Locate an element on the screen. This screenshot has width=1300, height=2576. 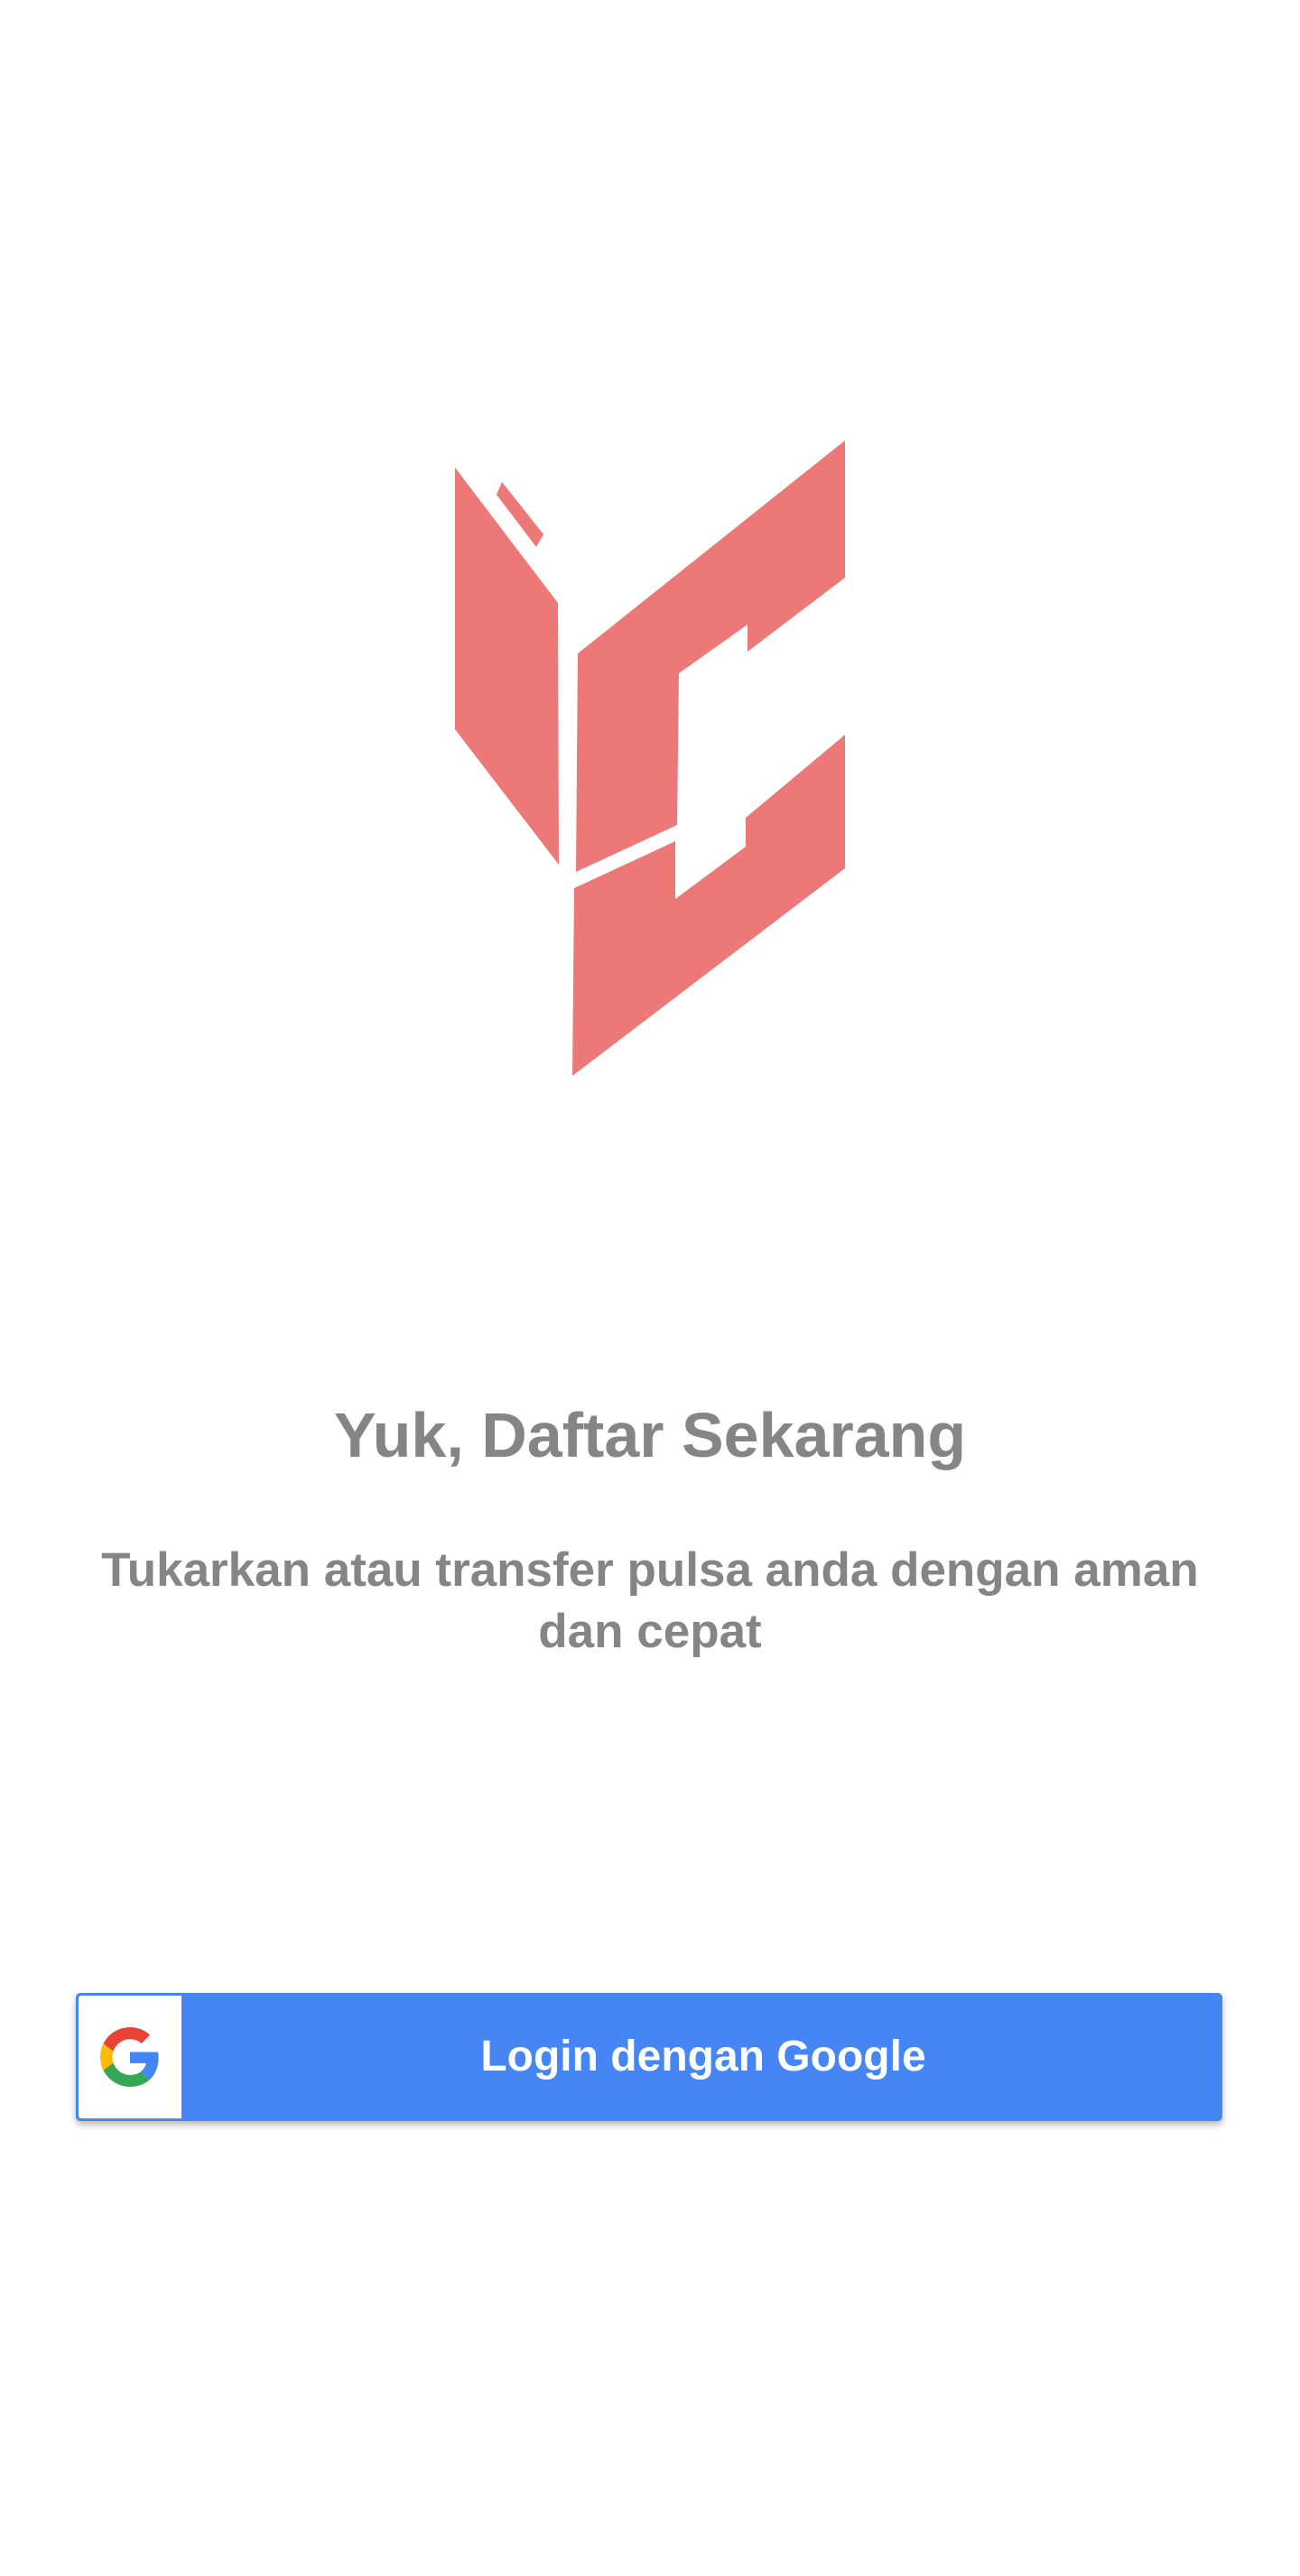
google-icon is located at coordinates (130, 2057).